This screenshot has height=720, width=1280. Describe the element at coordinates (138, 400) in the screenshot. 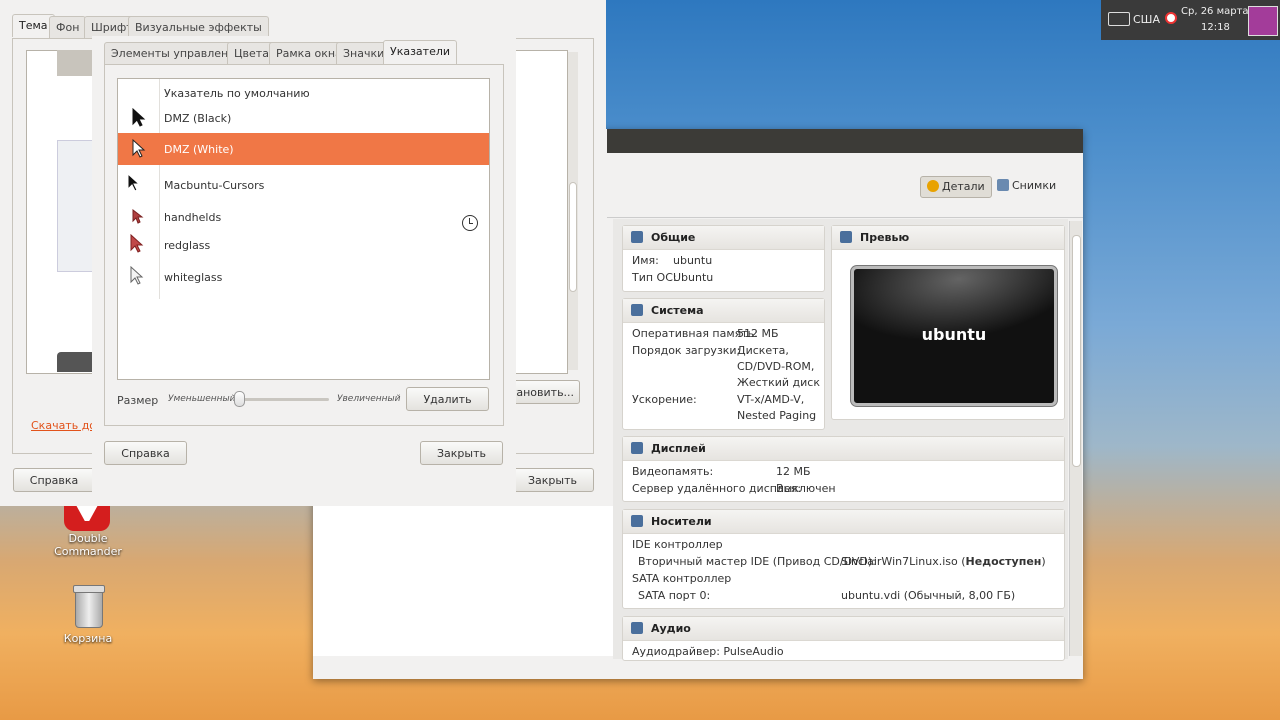

I see `size-label: Размер` at that location.